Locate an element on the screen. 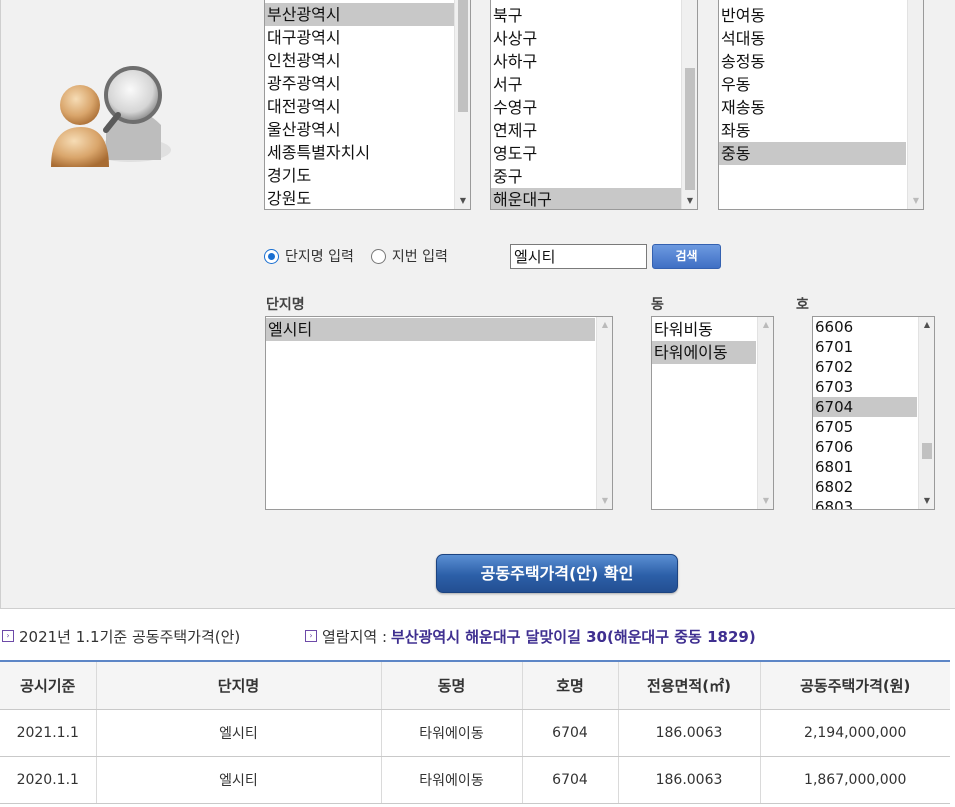 Image resolution: width=955 pixels, height=807 pixels. list-item: 반여동 is located at coordinates (821, 15).